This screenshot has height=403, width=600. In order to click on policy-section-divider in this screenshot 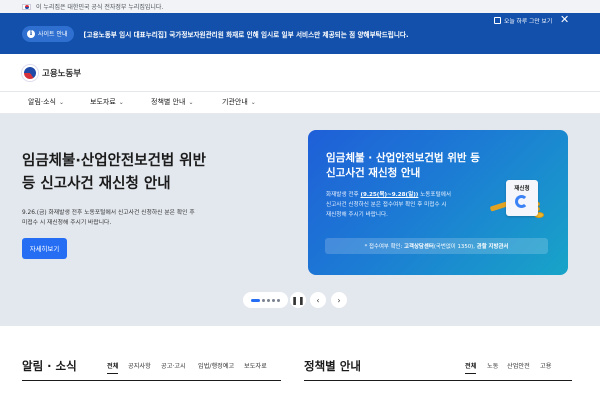, I will do `click(438, 380)`.